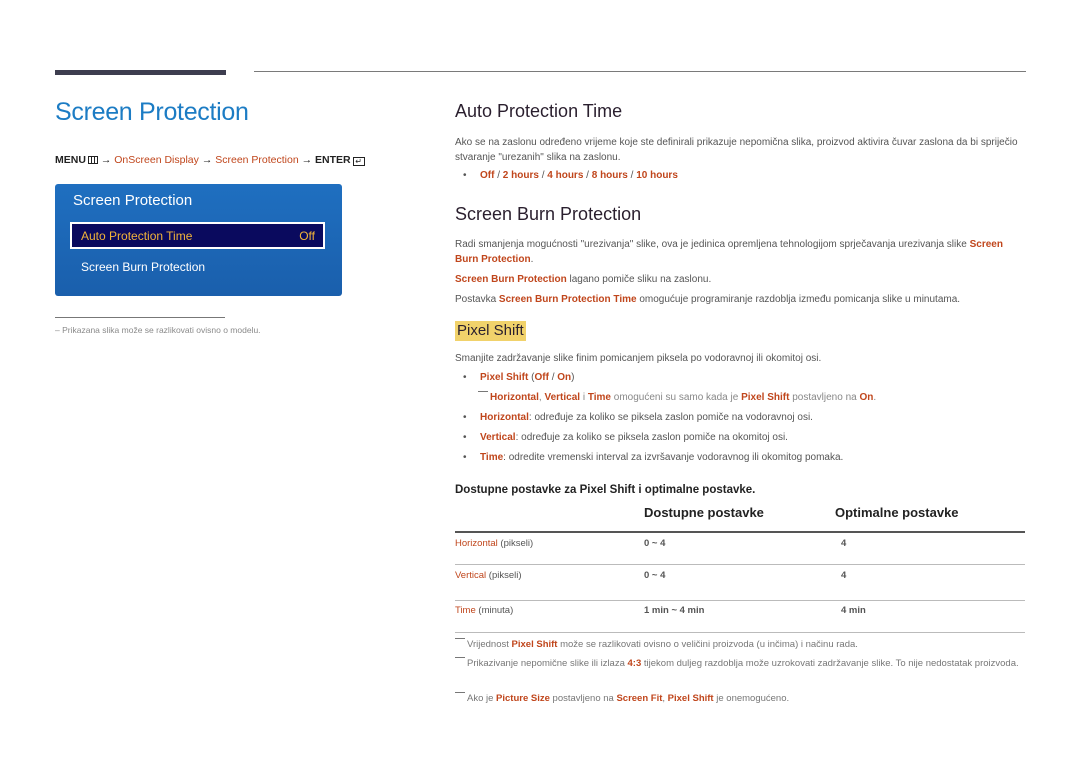 This screenshot has height=763, width=1080. What do you see at coordinates (866, 397) in the screenshot?
I see `highlight: On` at bounding box center [866, 397].